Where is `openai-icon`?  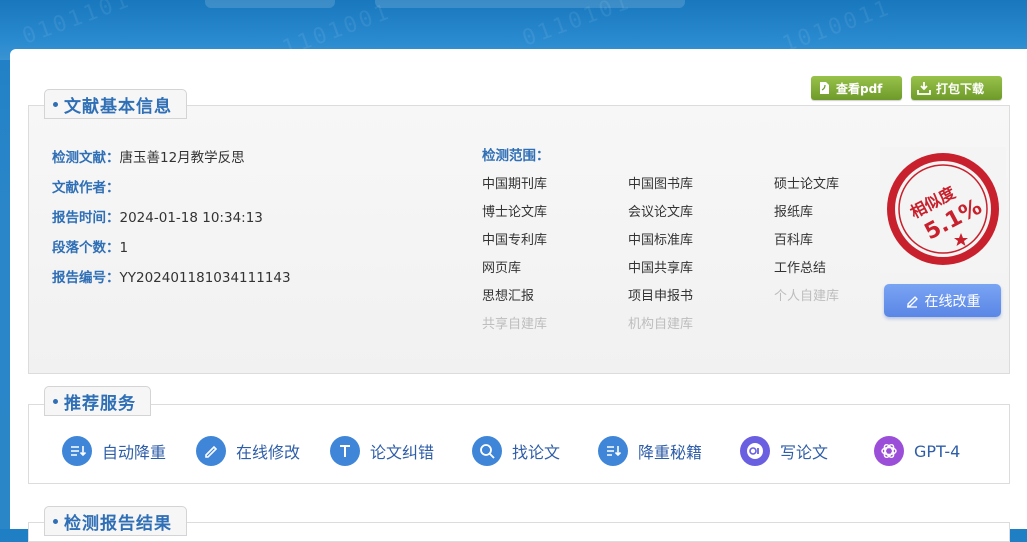 openai-icon is located at coordinates (889, 451).